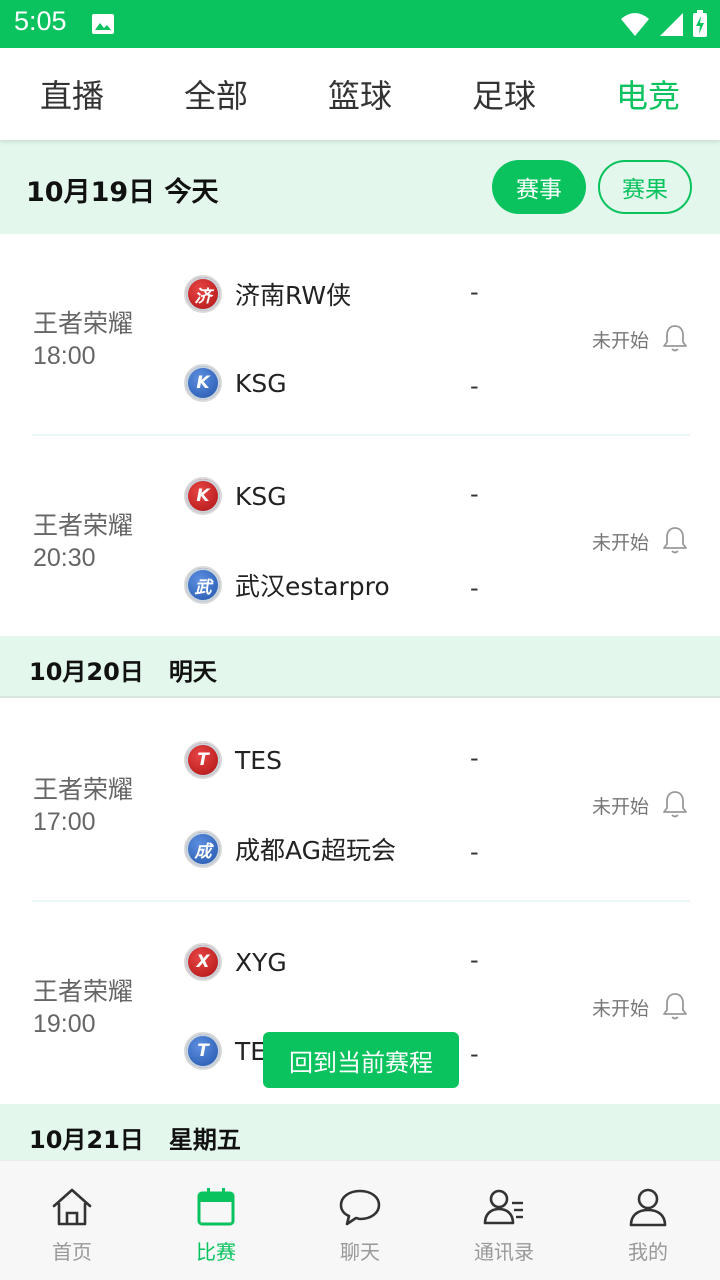 This screenshot has height=1280, width=720. What do you see at coordinates (216, 1252) in the screenshot?
I see `nav-label: 比赛` at bounding box center [216, 1252].